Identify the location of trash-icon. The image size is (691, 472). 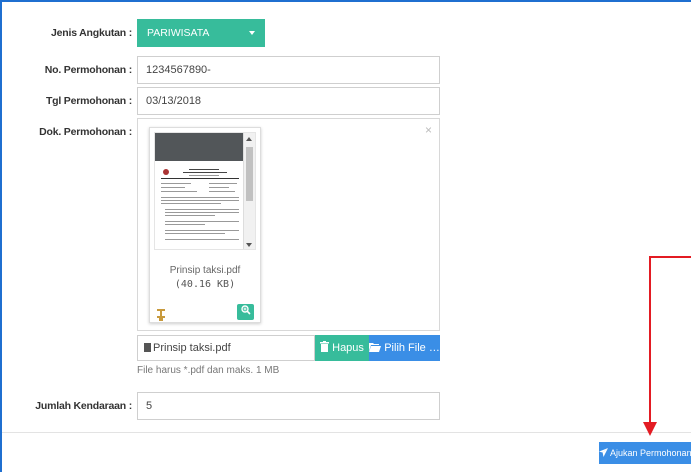
(325, 346).